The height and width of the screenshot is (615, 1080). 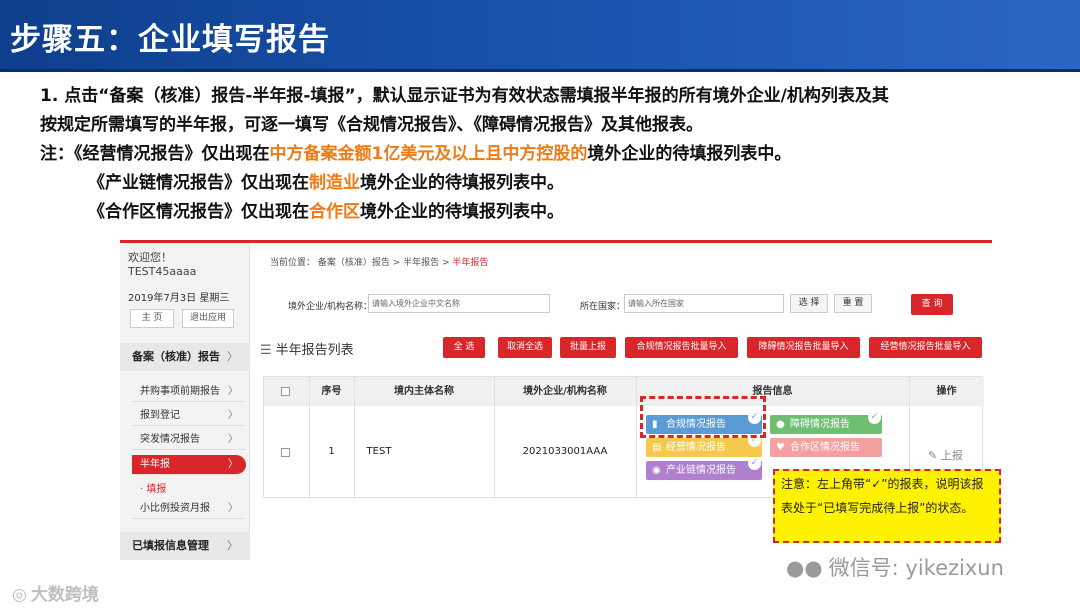 What do you see at coordinates (55, 595) in the screenshot?
I see `brand-watermark: ◎ 大数跨境` at bounding box center [55, 595].